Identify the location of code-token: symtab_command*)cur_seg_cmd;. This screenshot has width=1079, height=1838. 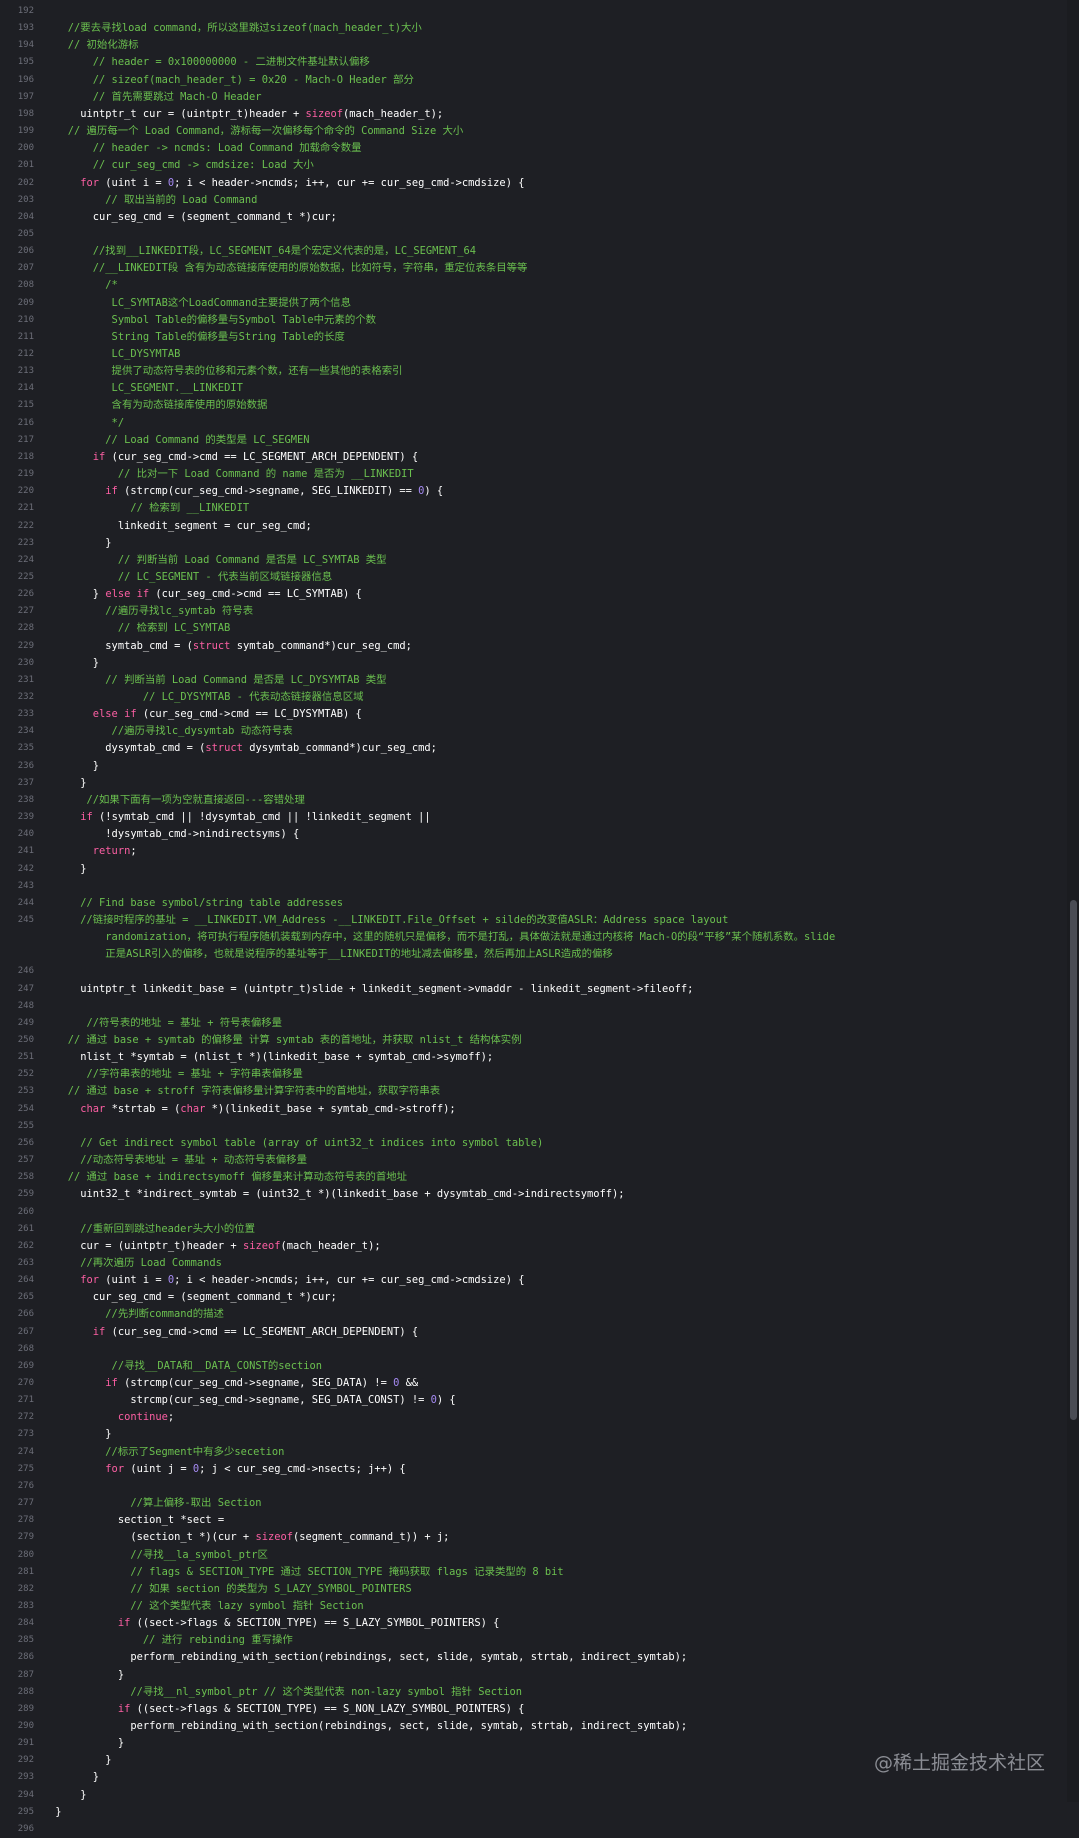
(321, 645).